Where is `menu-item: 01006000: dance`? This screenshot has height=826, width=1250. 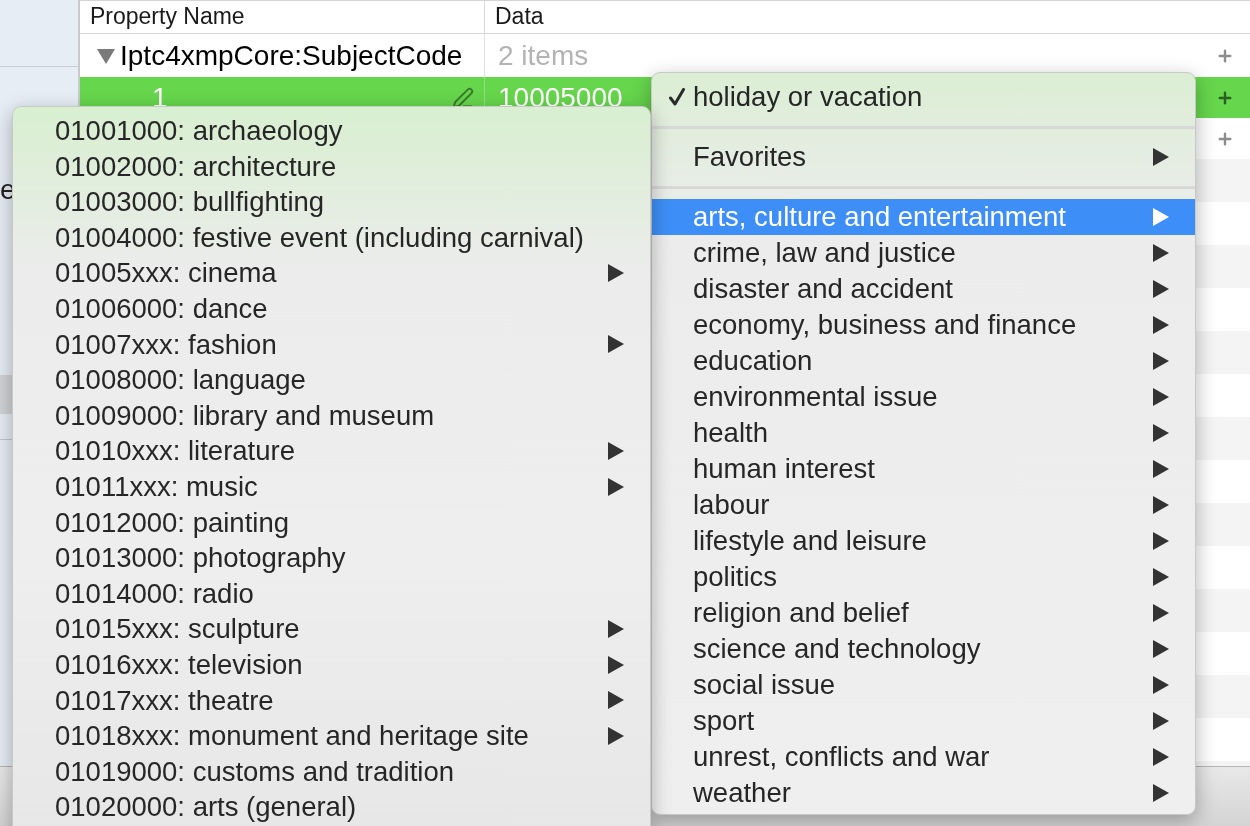
menu-item: 01006000: dance is located at coordinates (331, 308).